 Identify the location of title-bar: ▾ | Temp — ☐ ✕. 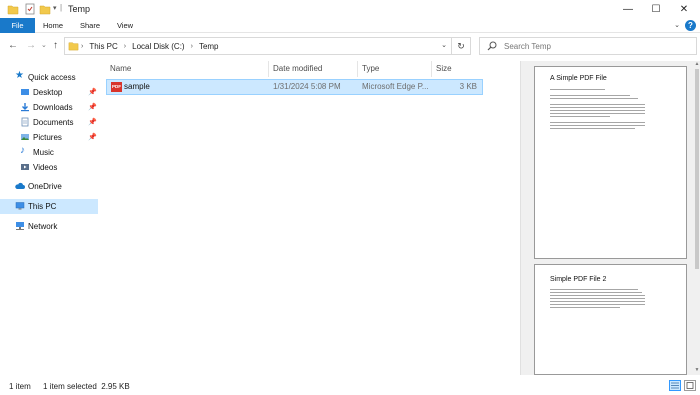
(350, 9).